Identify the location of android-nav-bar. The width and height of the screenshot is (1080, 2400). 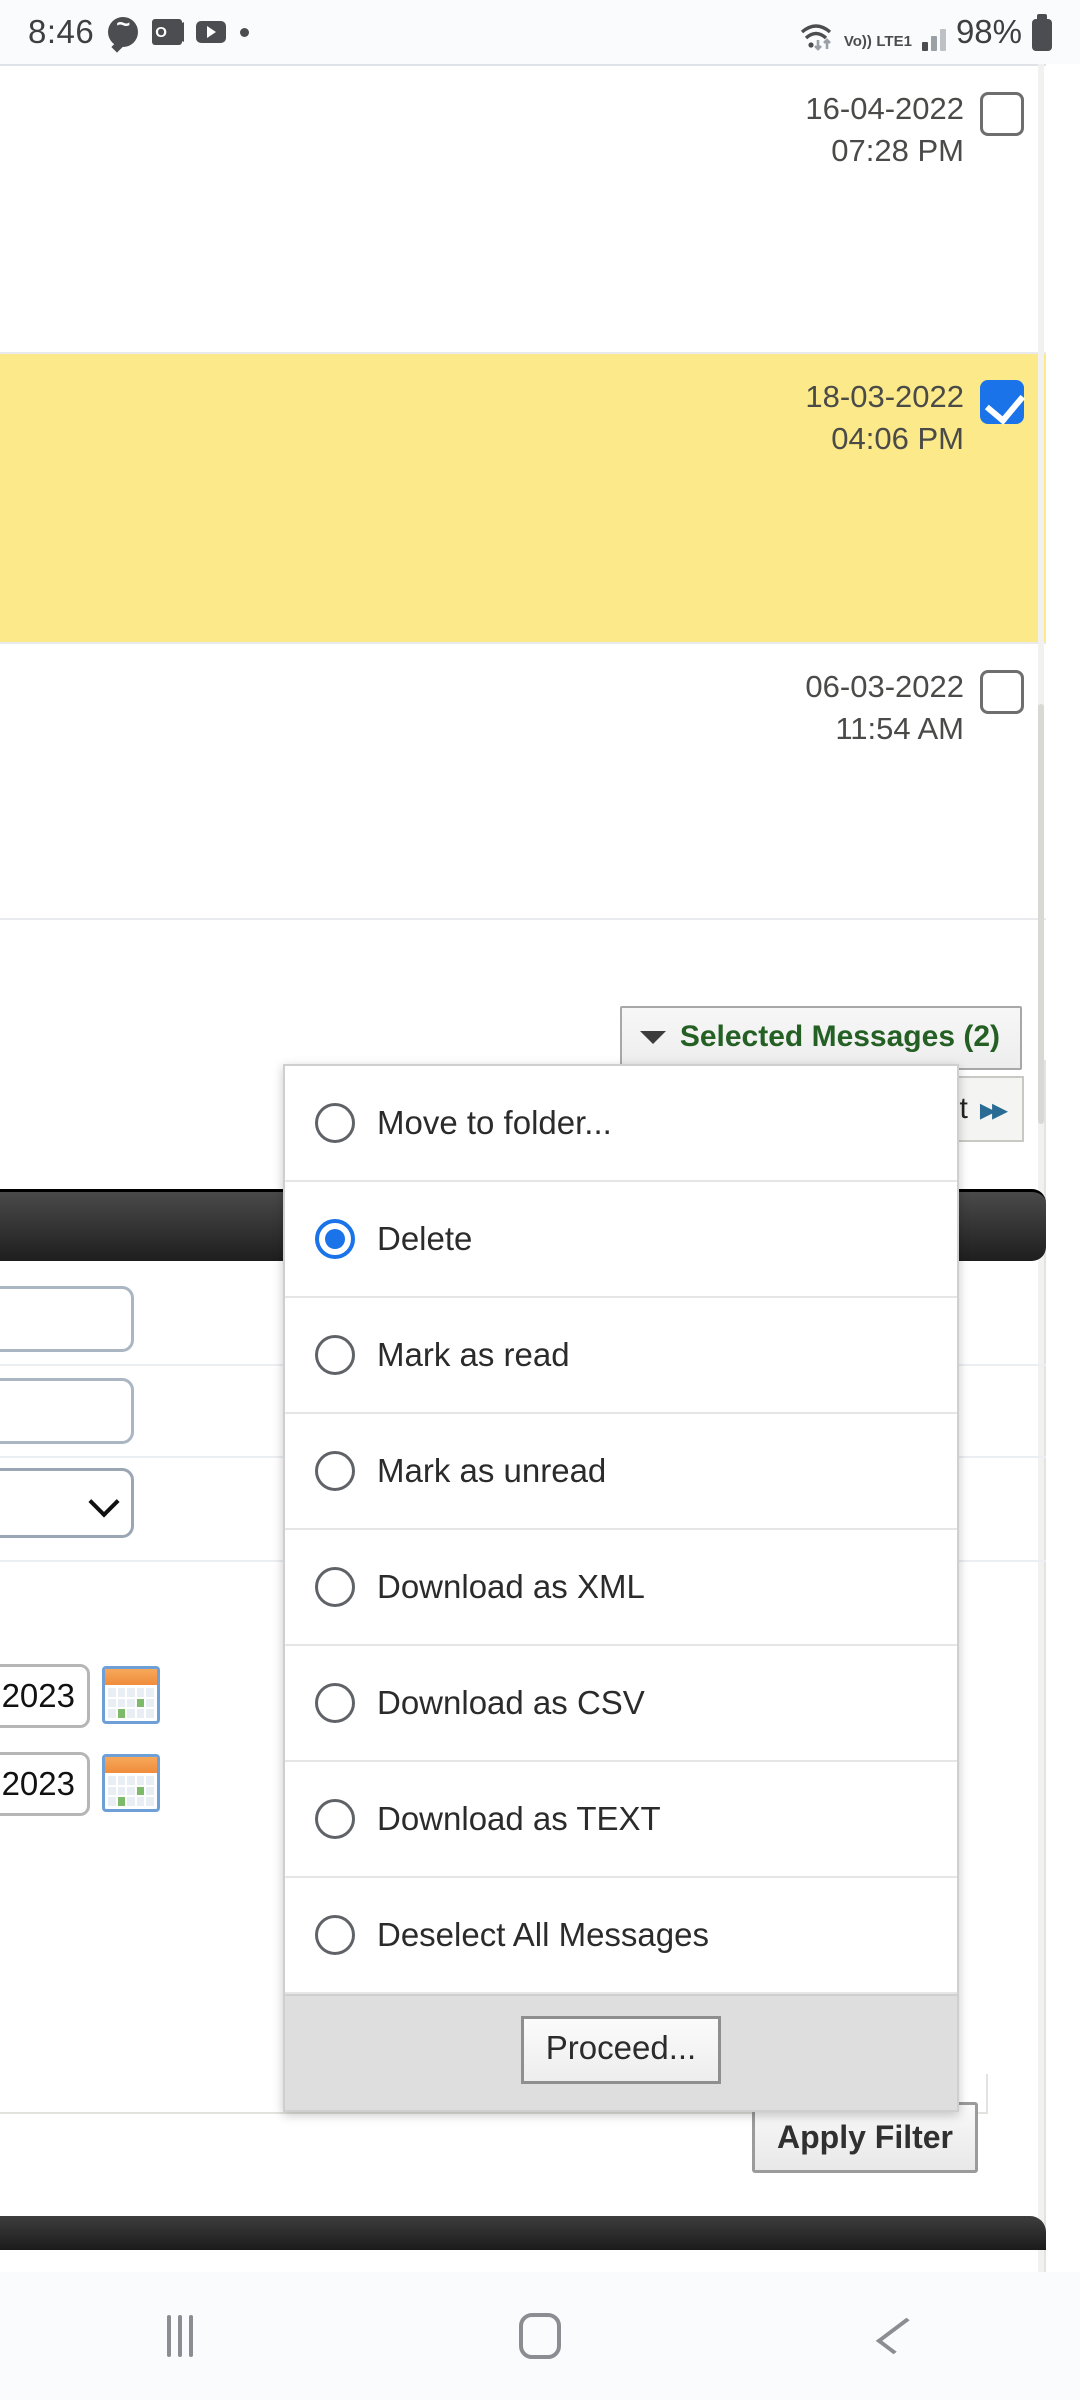
(540, 2336).